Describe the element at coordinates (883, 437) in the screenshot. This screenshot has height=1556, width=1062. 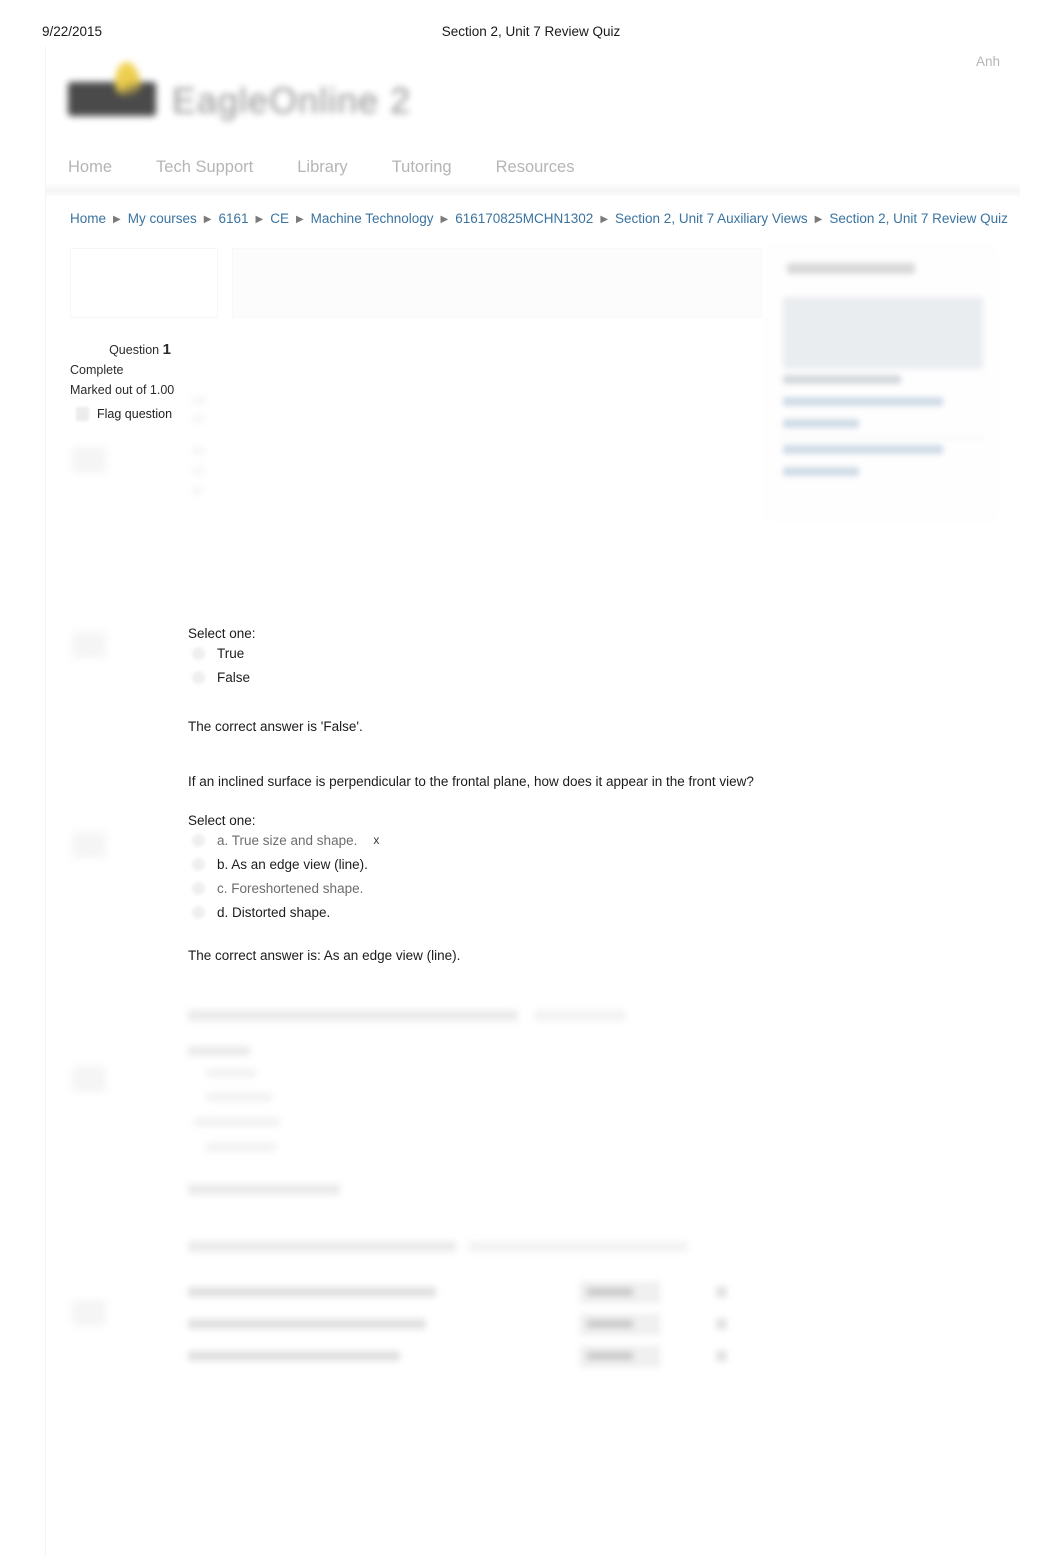
I see `sidebar-divider` at that location.